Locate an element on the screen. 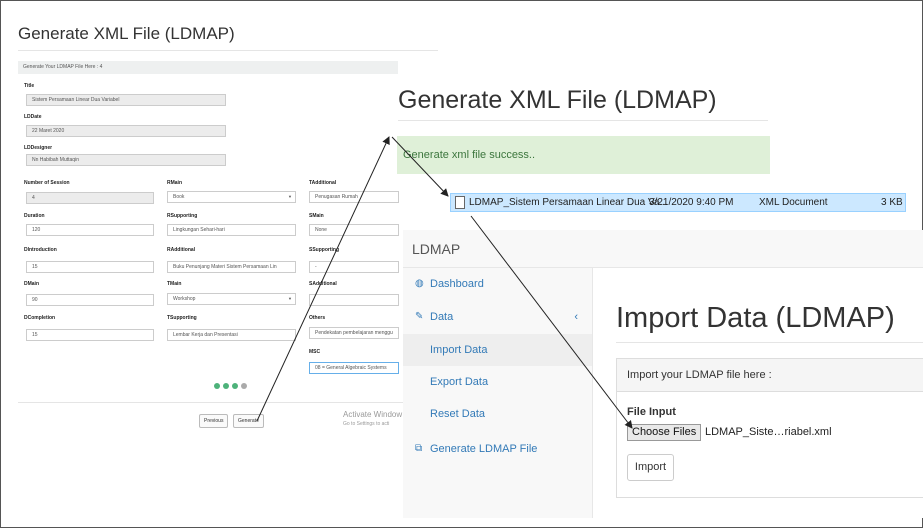 The width and height of the screenshot is (923, 528). edit-icon: ✎ is located at coordinates (419, 316).